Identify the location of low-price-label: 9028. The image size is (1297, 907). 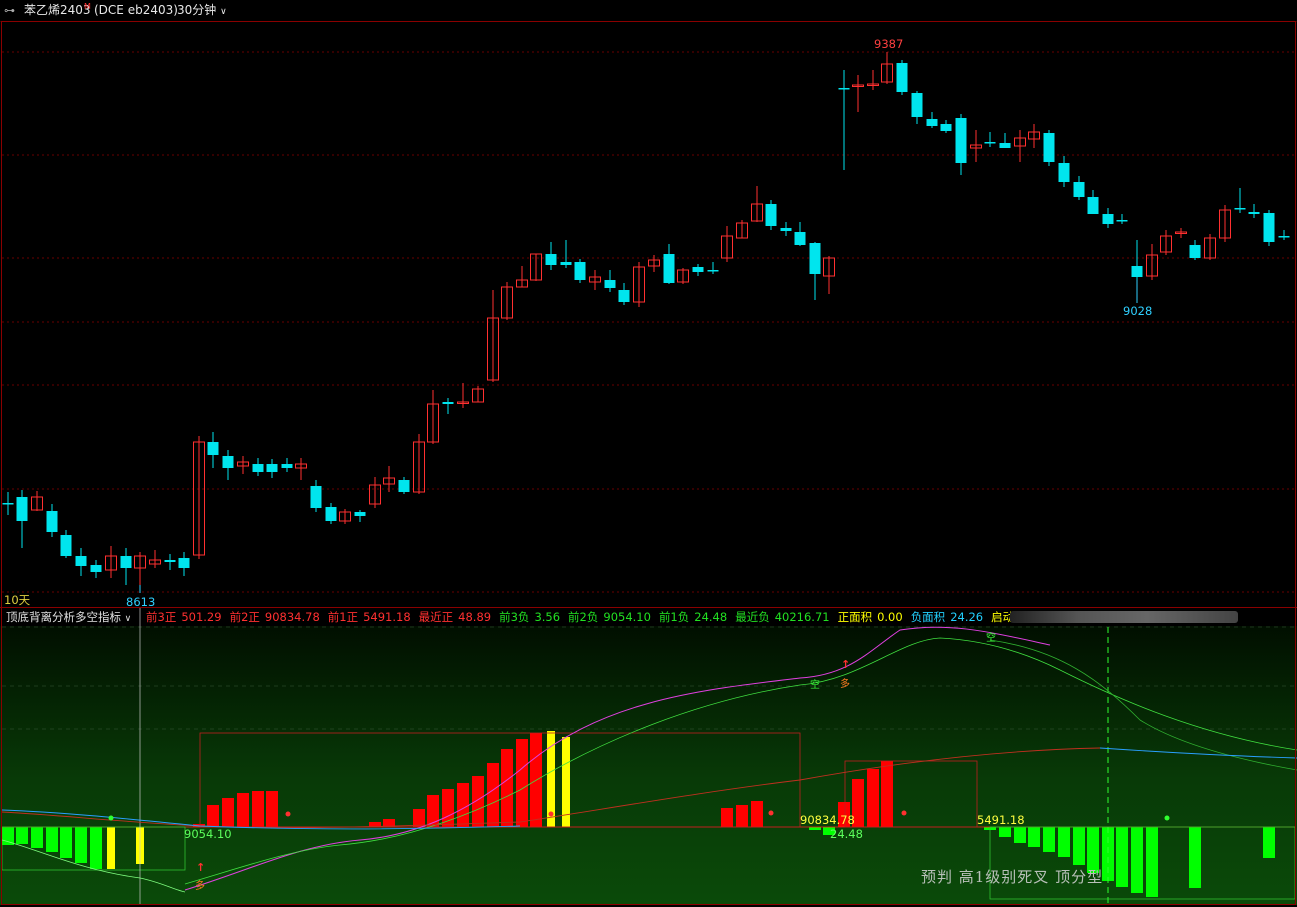
(1138, 311).